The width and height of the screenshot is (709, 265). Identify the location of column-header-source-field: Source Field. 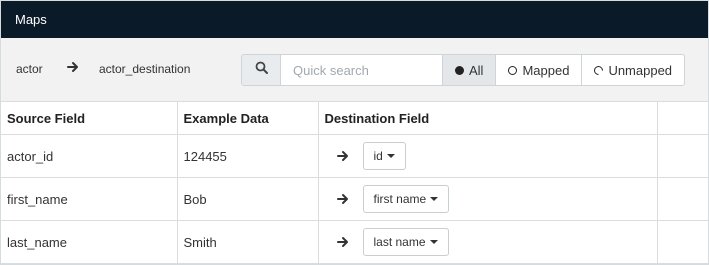
(89, 118).